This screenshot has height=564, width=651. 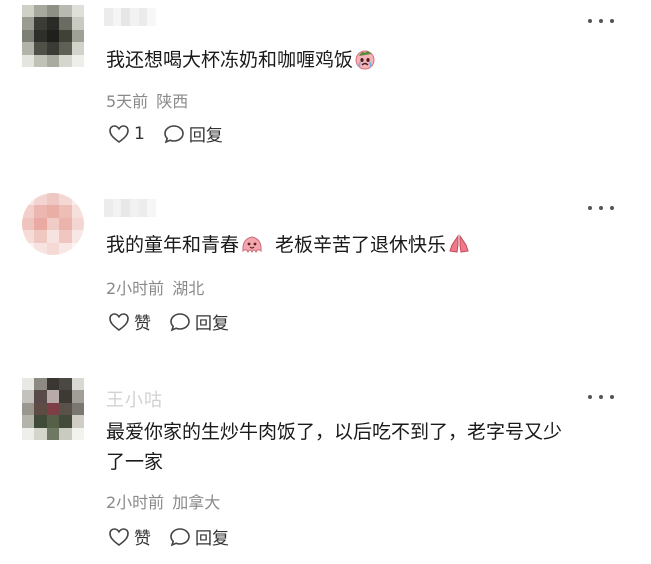 I want to click on comment-meta: 2小时前 加拿大, so click(x=163, y=501).